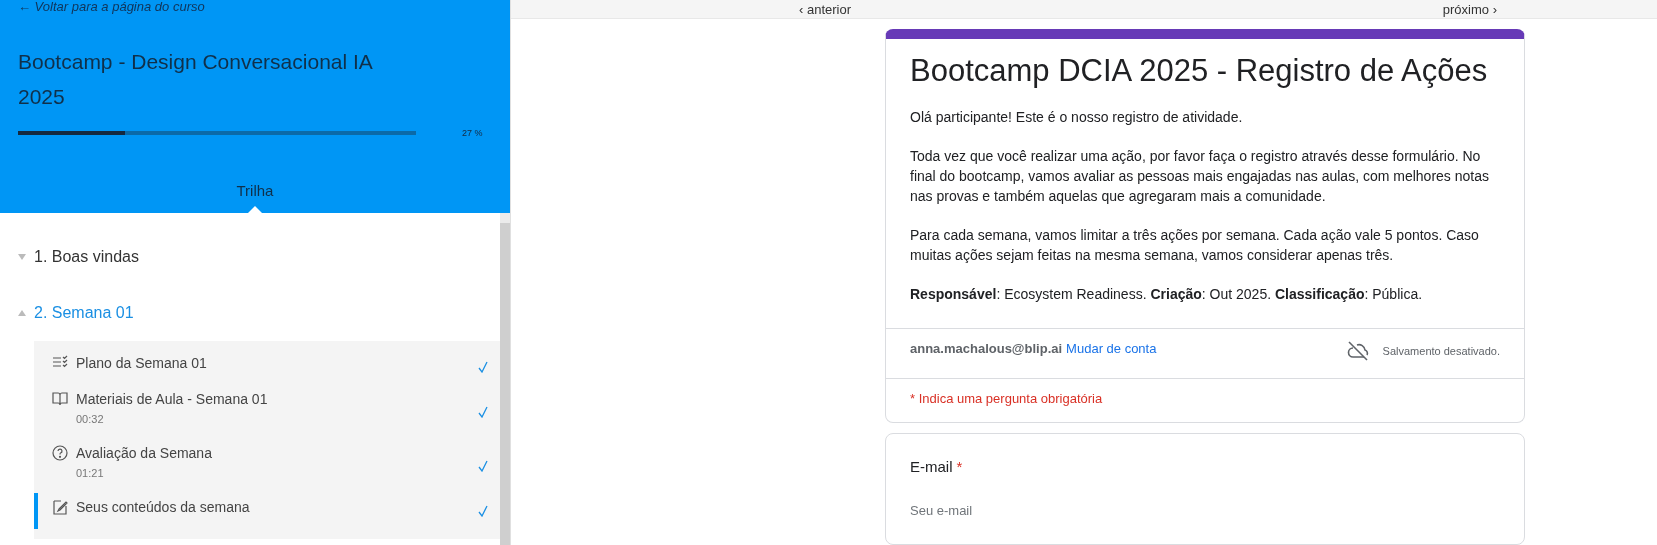 The width and height of the screenshot is (1657, 545). What do you see at coordinates (1357, 351) in the screenshot?
I see `cloud-off-icon` at bounding box center [1357, 351].